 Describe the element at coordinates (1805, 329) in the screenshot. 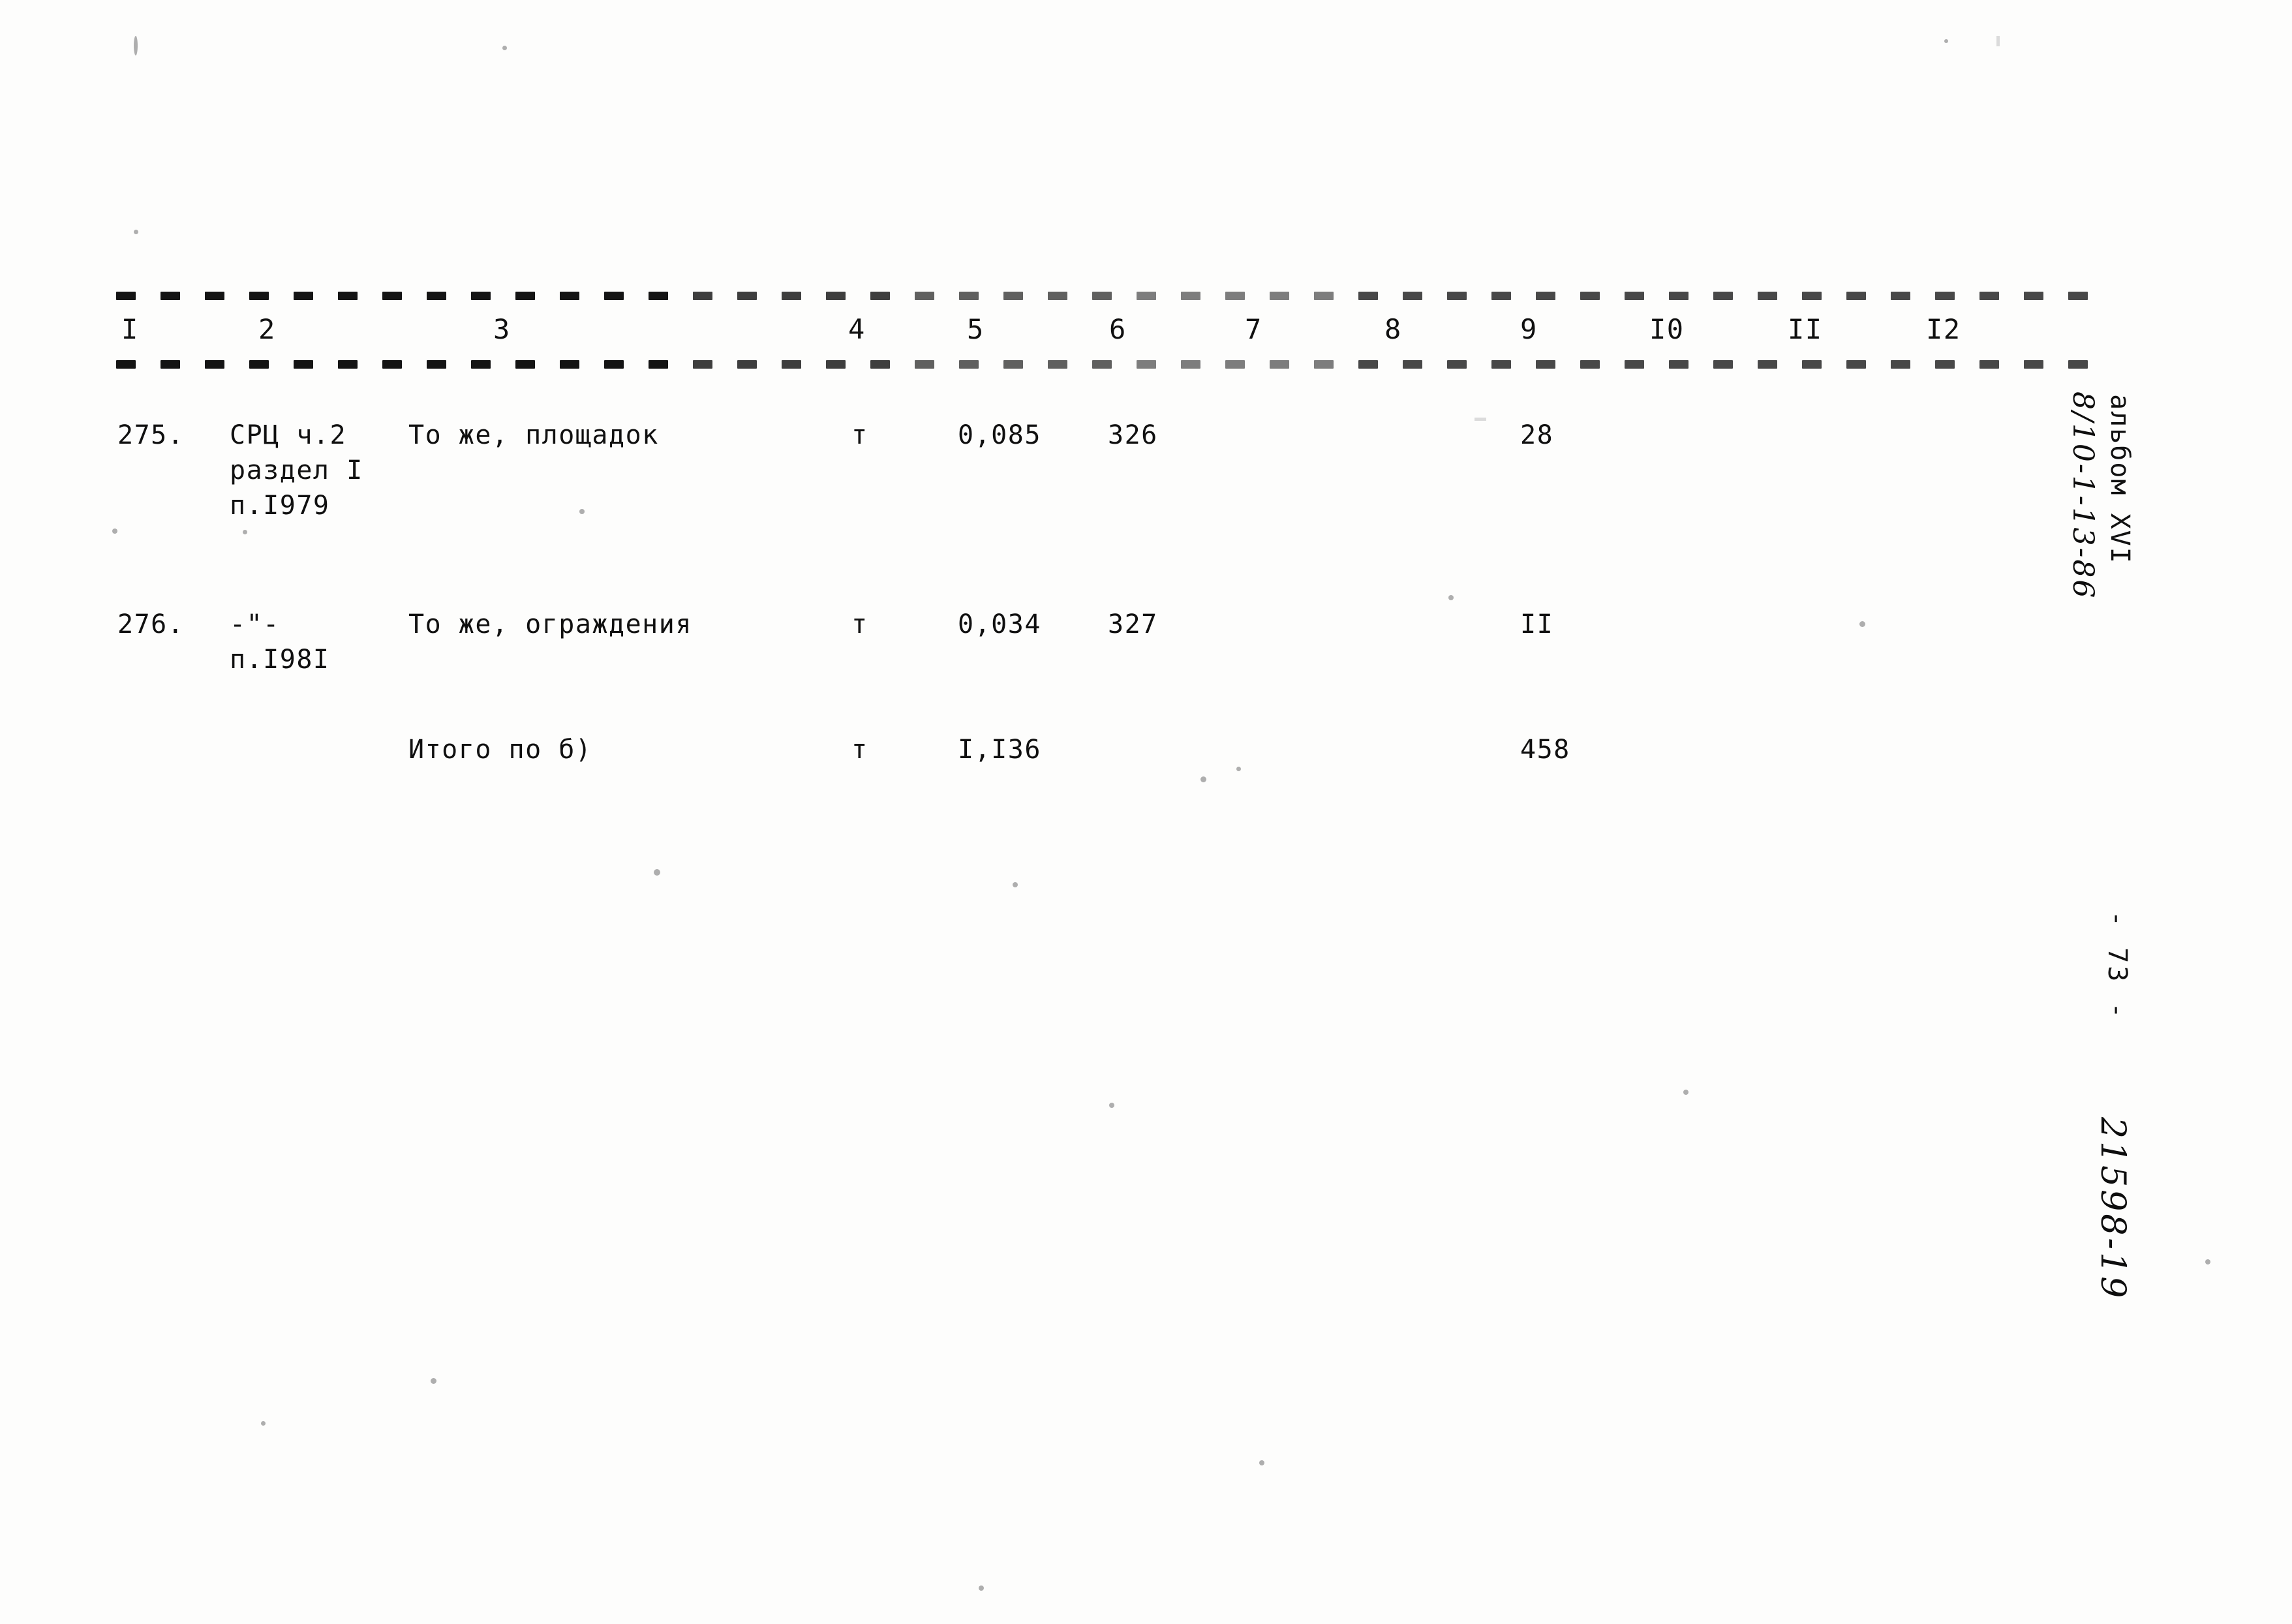

I see `column-header-11: II` at that location.